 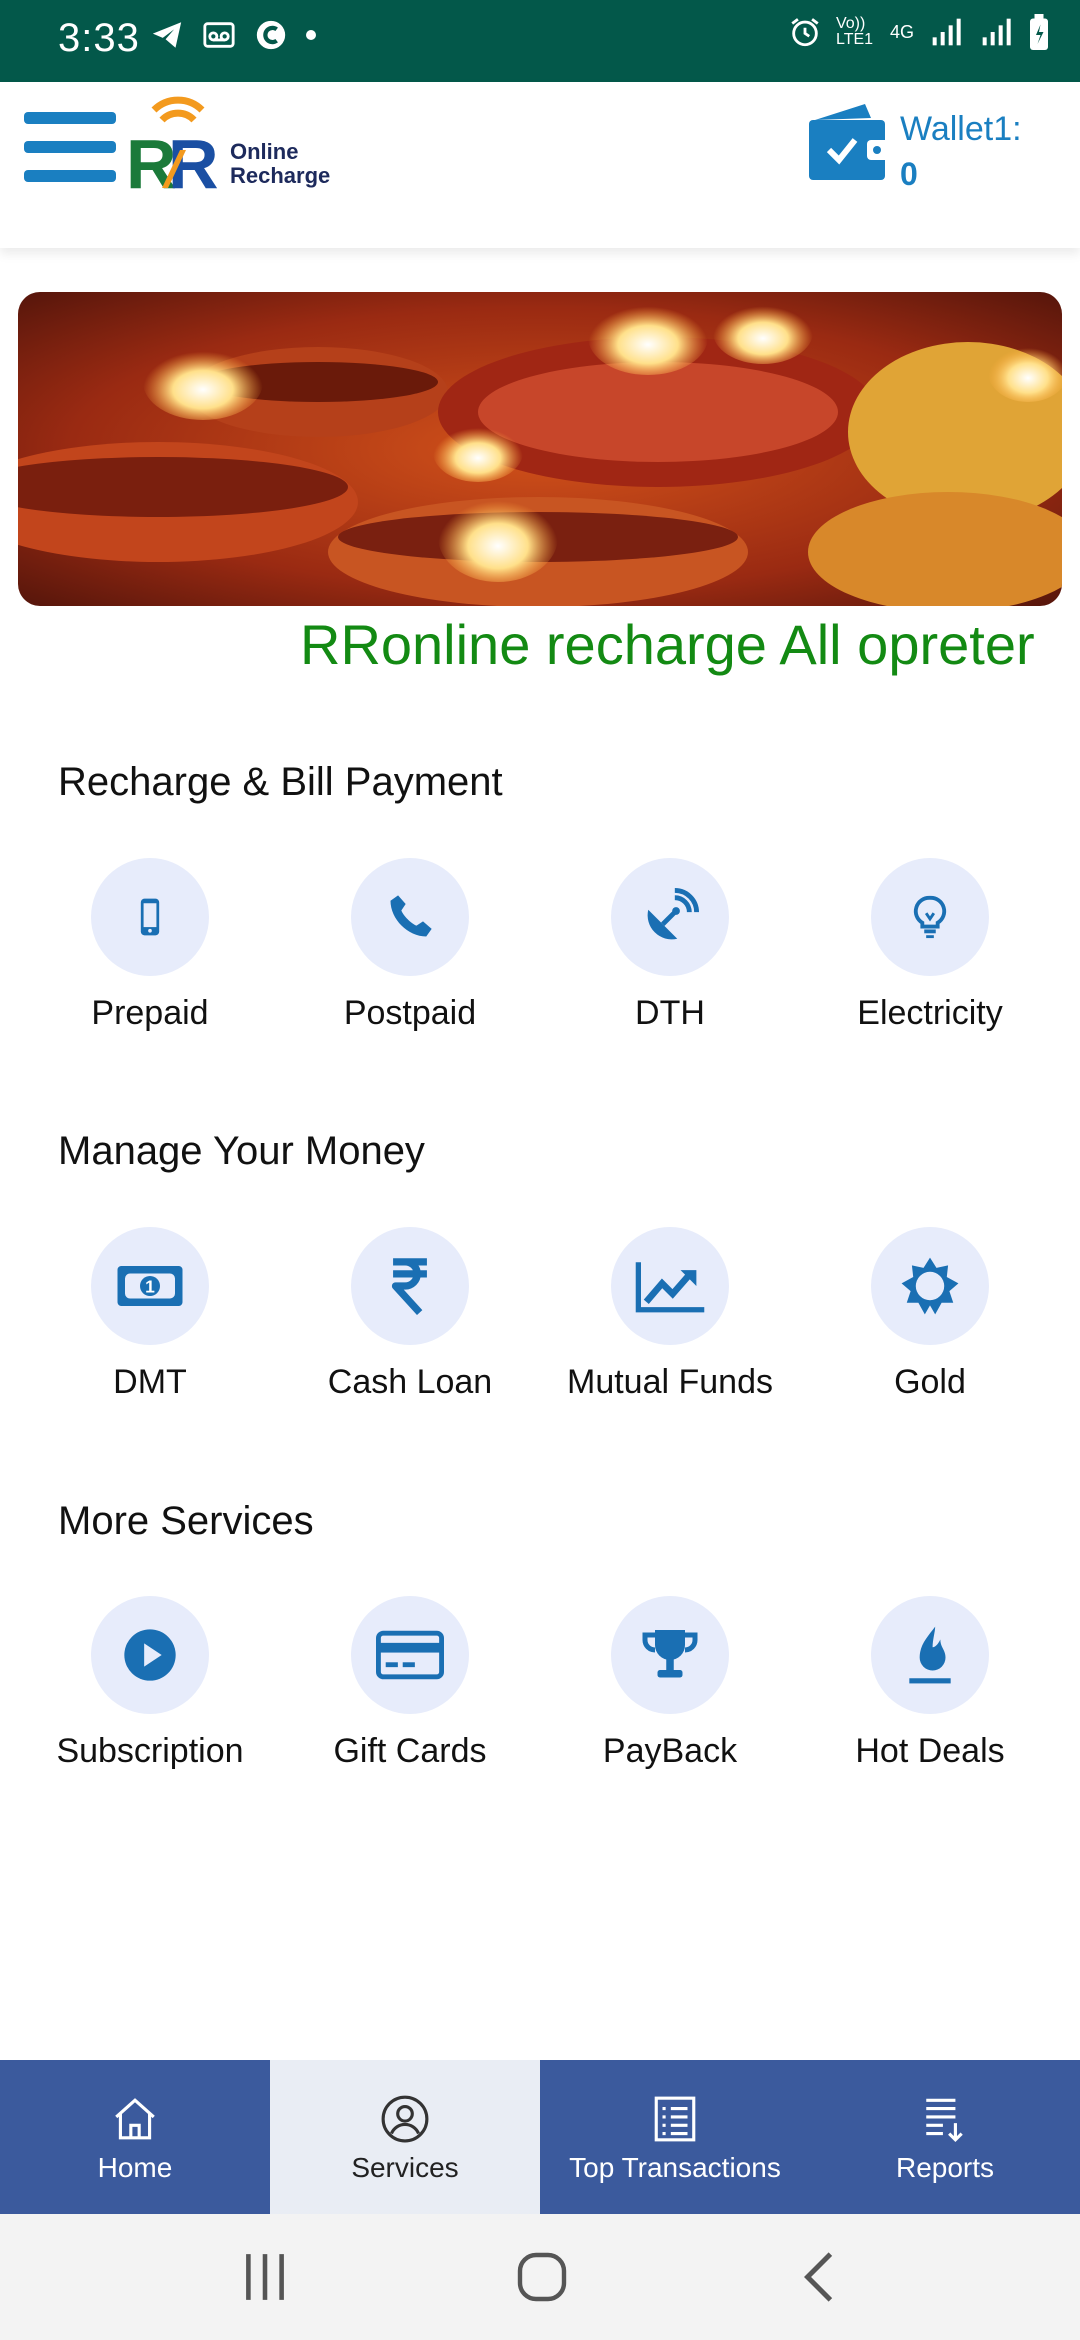 I want to click on service-cash-loan: Cash Loan, so click(x=410, y=1322).